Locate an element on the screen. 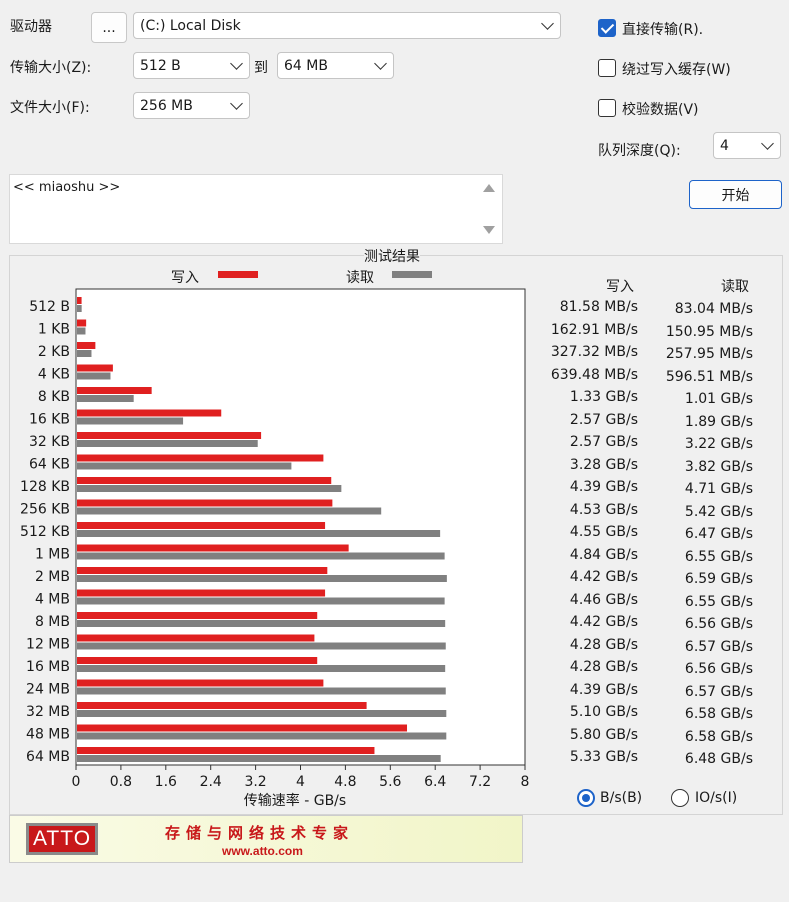 Image resolution: width=789 pixels, height=902 pixels. read-result-value: 596.51 MB/s is located at coordinates (709, 376).